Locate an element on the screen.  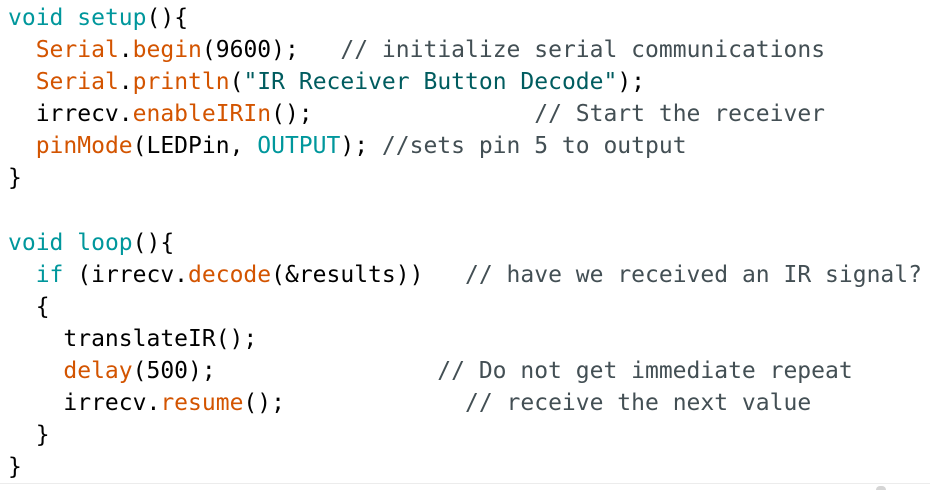
code-token: pinMode is located at coordinates (84, 146).